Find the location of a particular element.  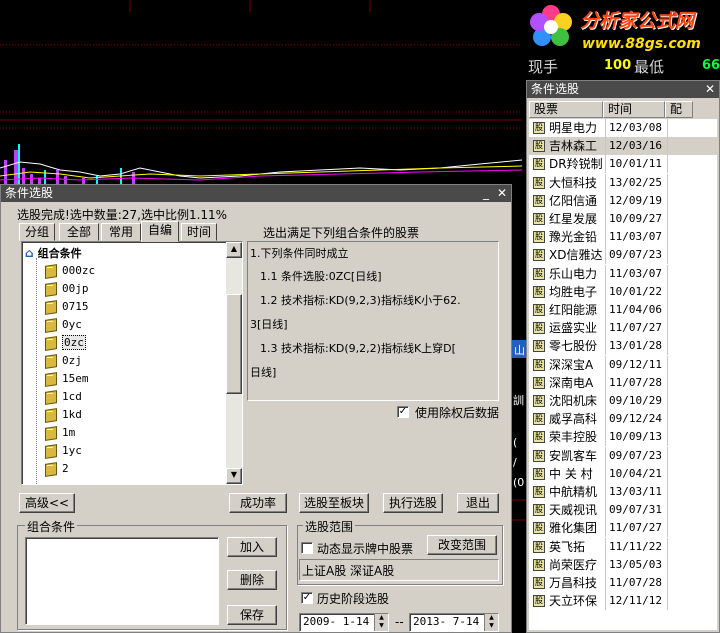

stock-row: 股明星电力 12/03/08 is located at coordinates (623, 128).